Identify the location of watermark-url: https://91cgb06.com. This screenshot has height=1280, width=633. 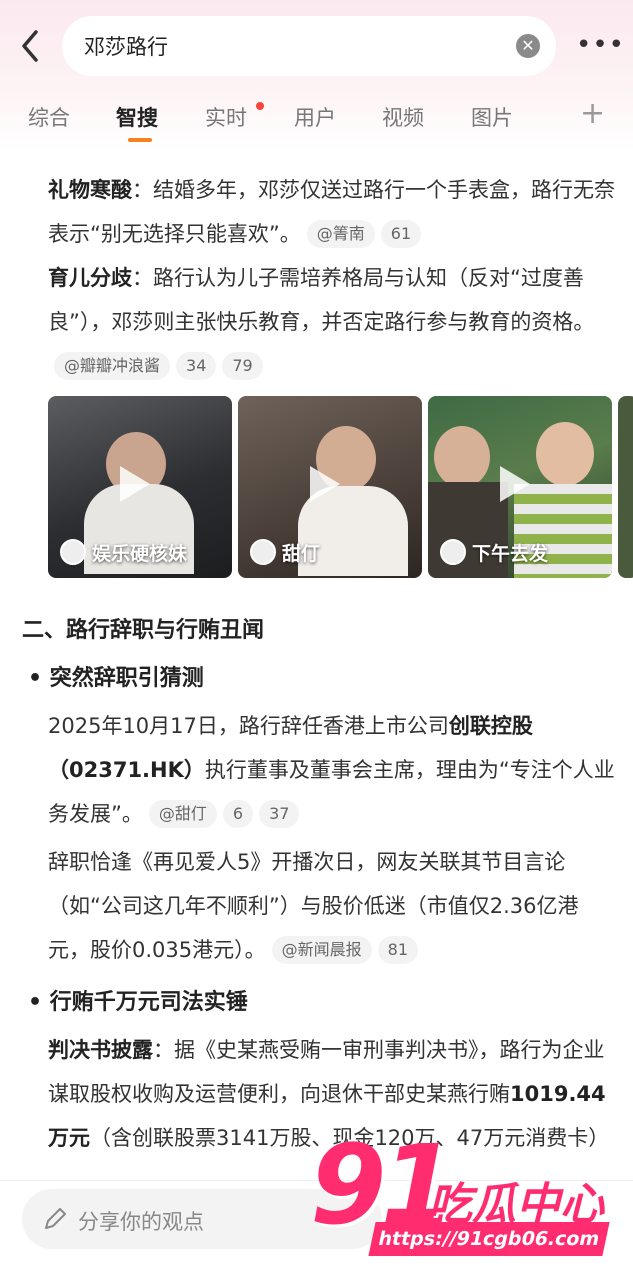
(489, 1239).